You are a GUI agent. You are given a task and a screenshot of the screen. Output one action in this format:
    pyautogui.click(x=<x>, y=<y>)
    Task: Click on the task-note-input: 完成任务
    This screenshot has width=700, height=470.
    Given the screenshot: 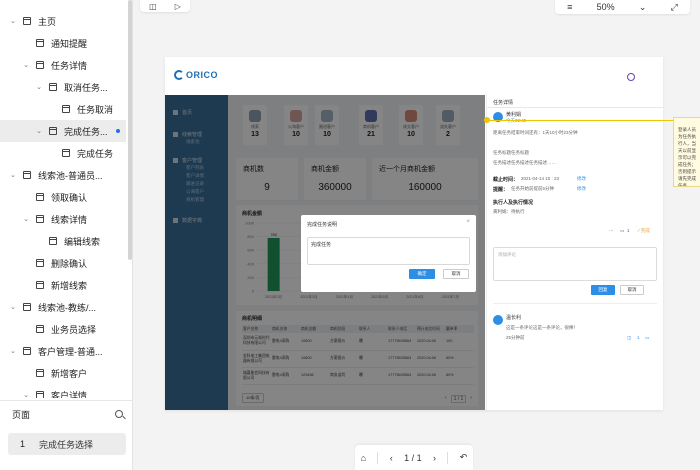 What is the action you would take?
    pyautogui.click(x=388, y=251)
    